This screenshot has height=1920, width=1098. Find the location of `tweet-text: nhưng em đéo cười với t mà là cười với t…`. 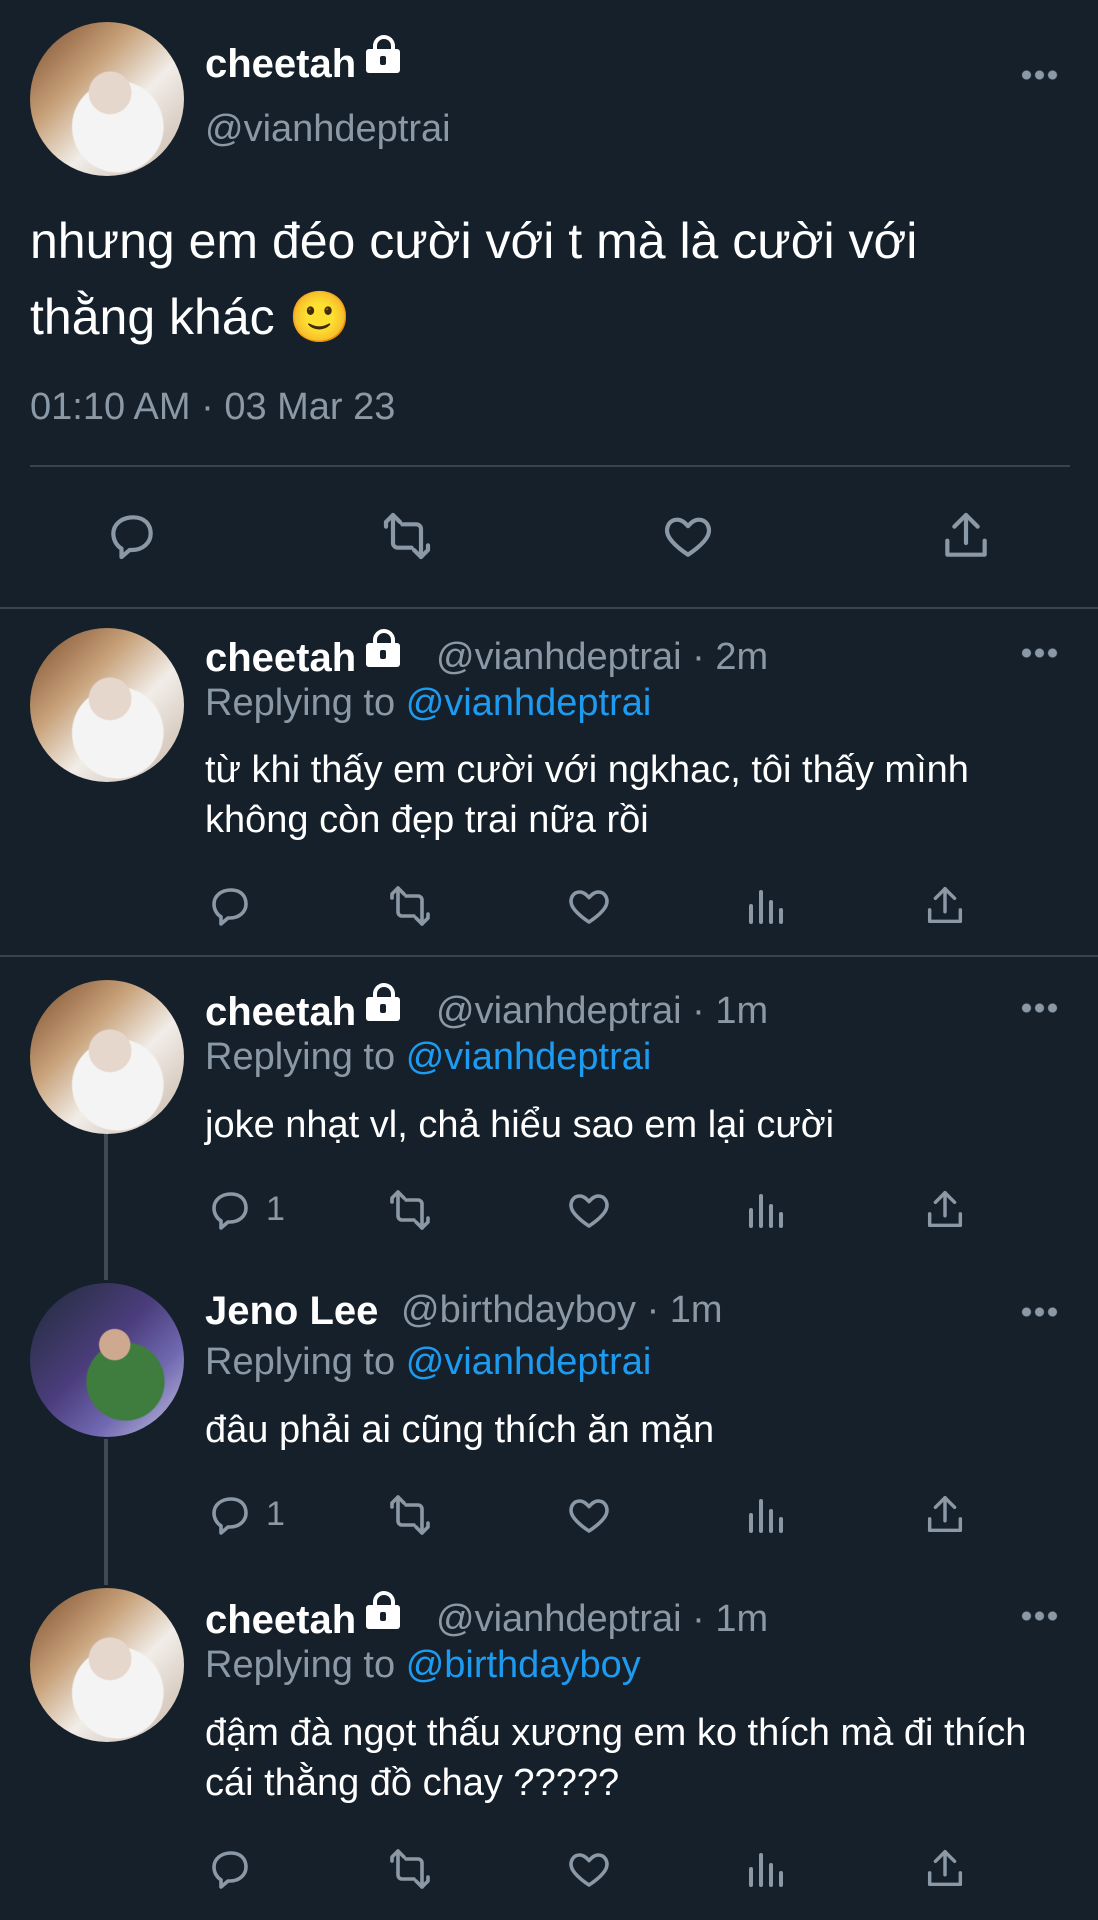

tweet-text: nhưng em đéo cười với t mà là cười với t… is located at coordinates (474, 279).